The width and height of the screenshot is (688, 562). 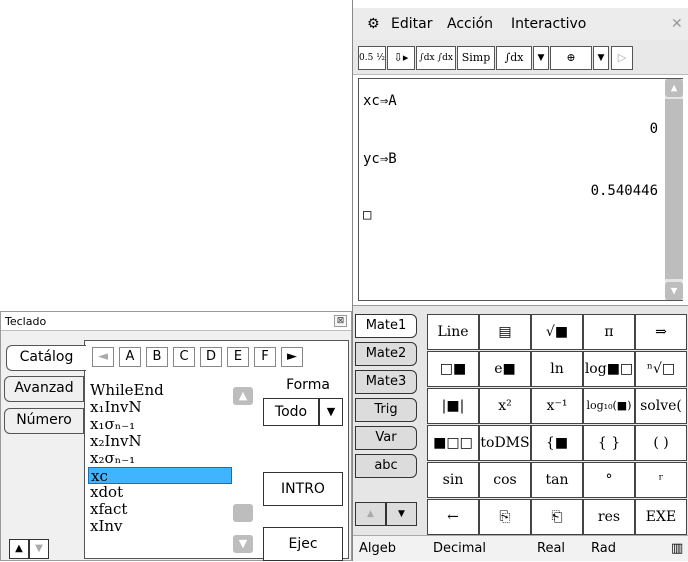 What do you see at coordinates (386, 466) in the screenshot?
I see `tab-abc: abc` at bounding box center [386, 466].